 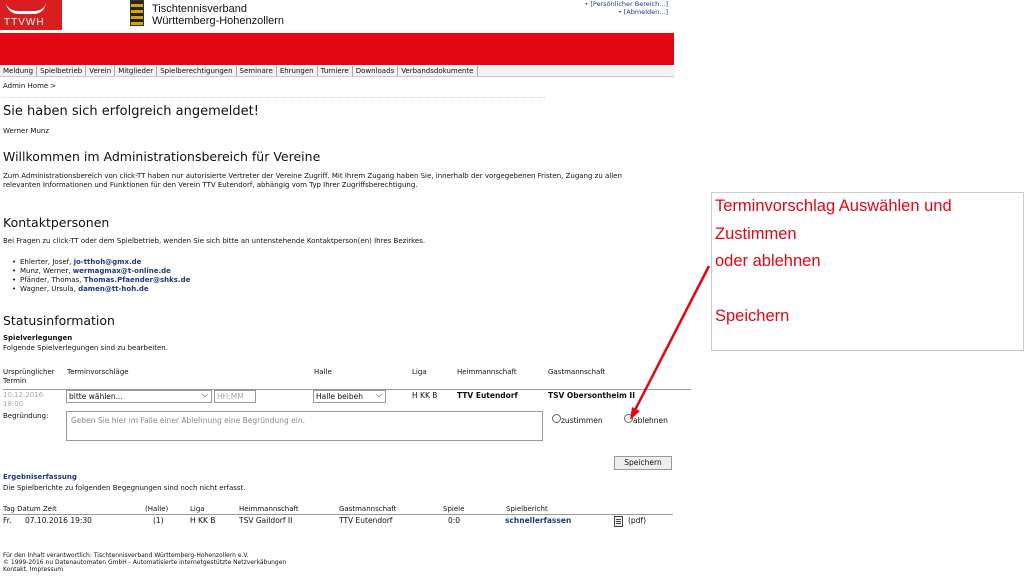 What do you see at coordinates (670, 342) in the screenshot?
I see `annotation-arrow-icon` at bounding box center [670, 342].